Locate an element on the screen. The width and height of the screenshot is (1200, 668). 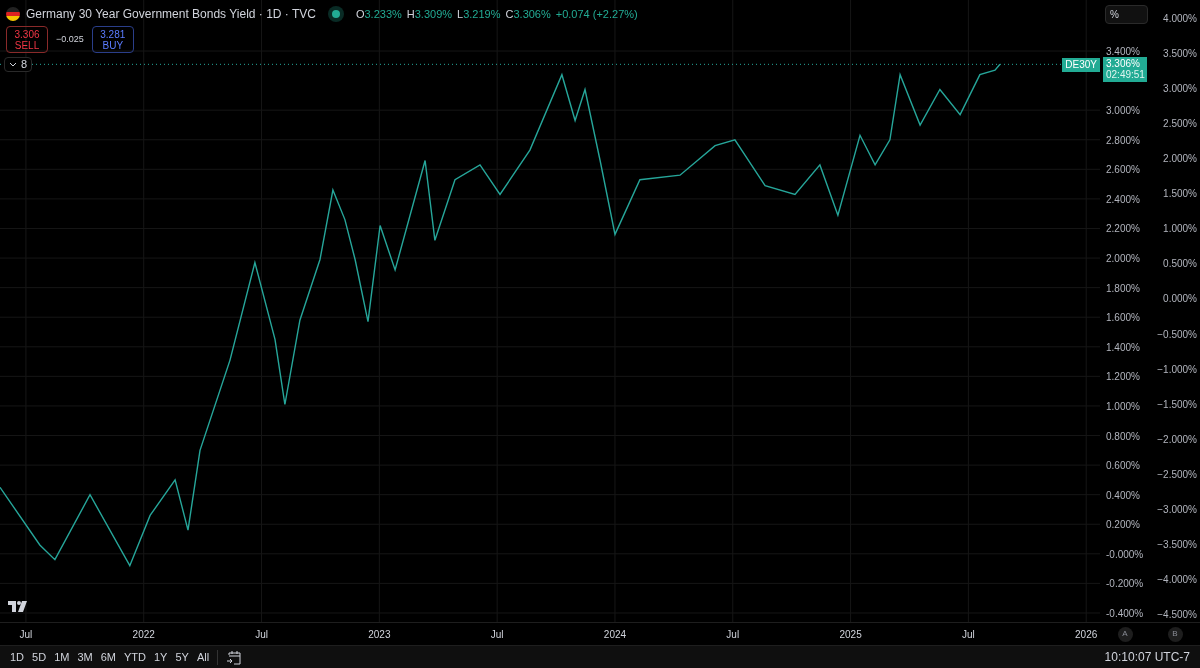
ohlc-label: H is located at coordinates (410, 14).